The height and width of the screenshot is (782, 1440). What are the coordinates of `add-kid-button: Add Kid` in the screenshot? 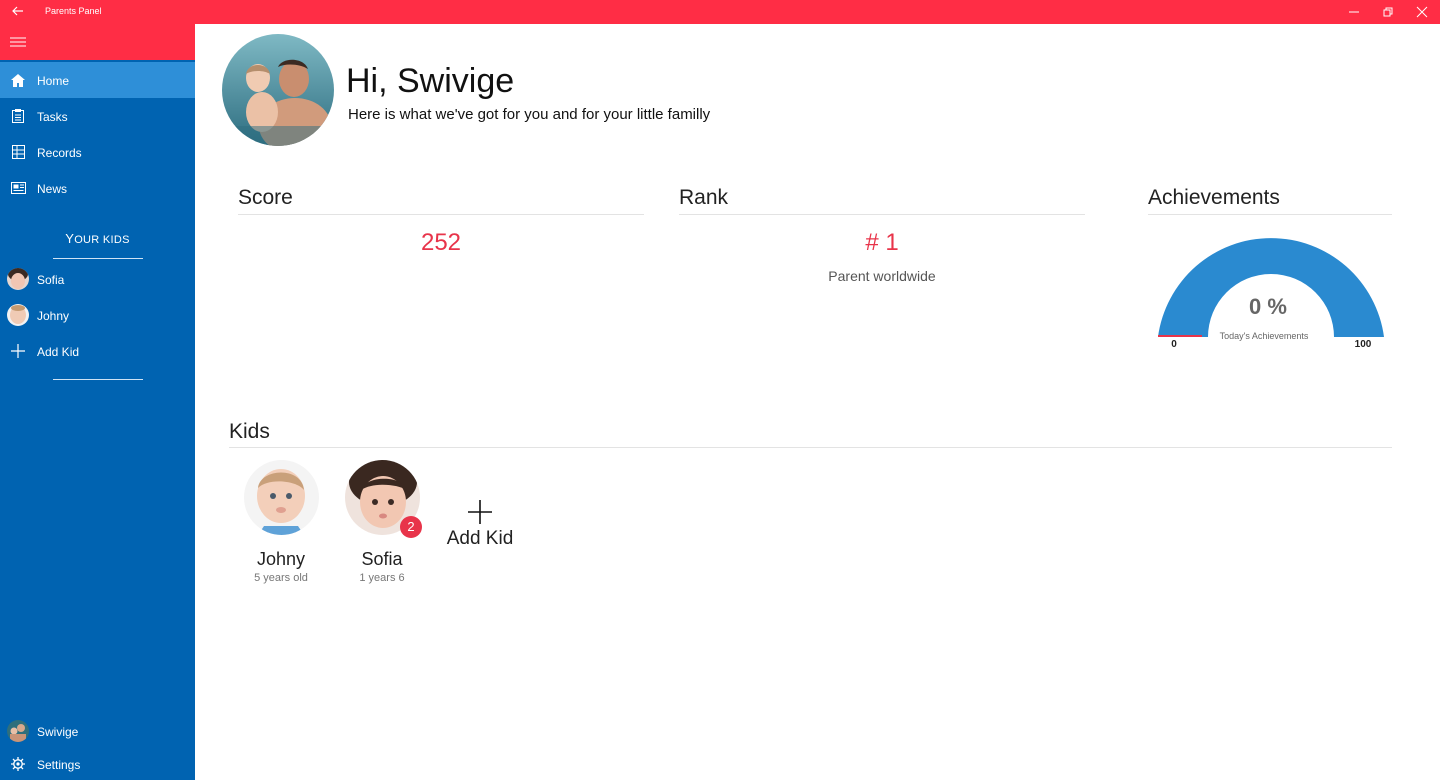 It's located at (97, 351).